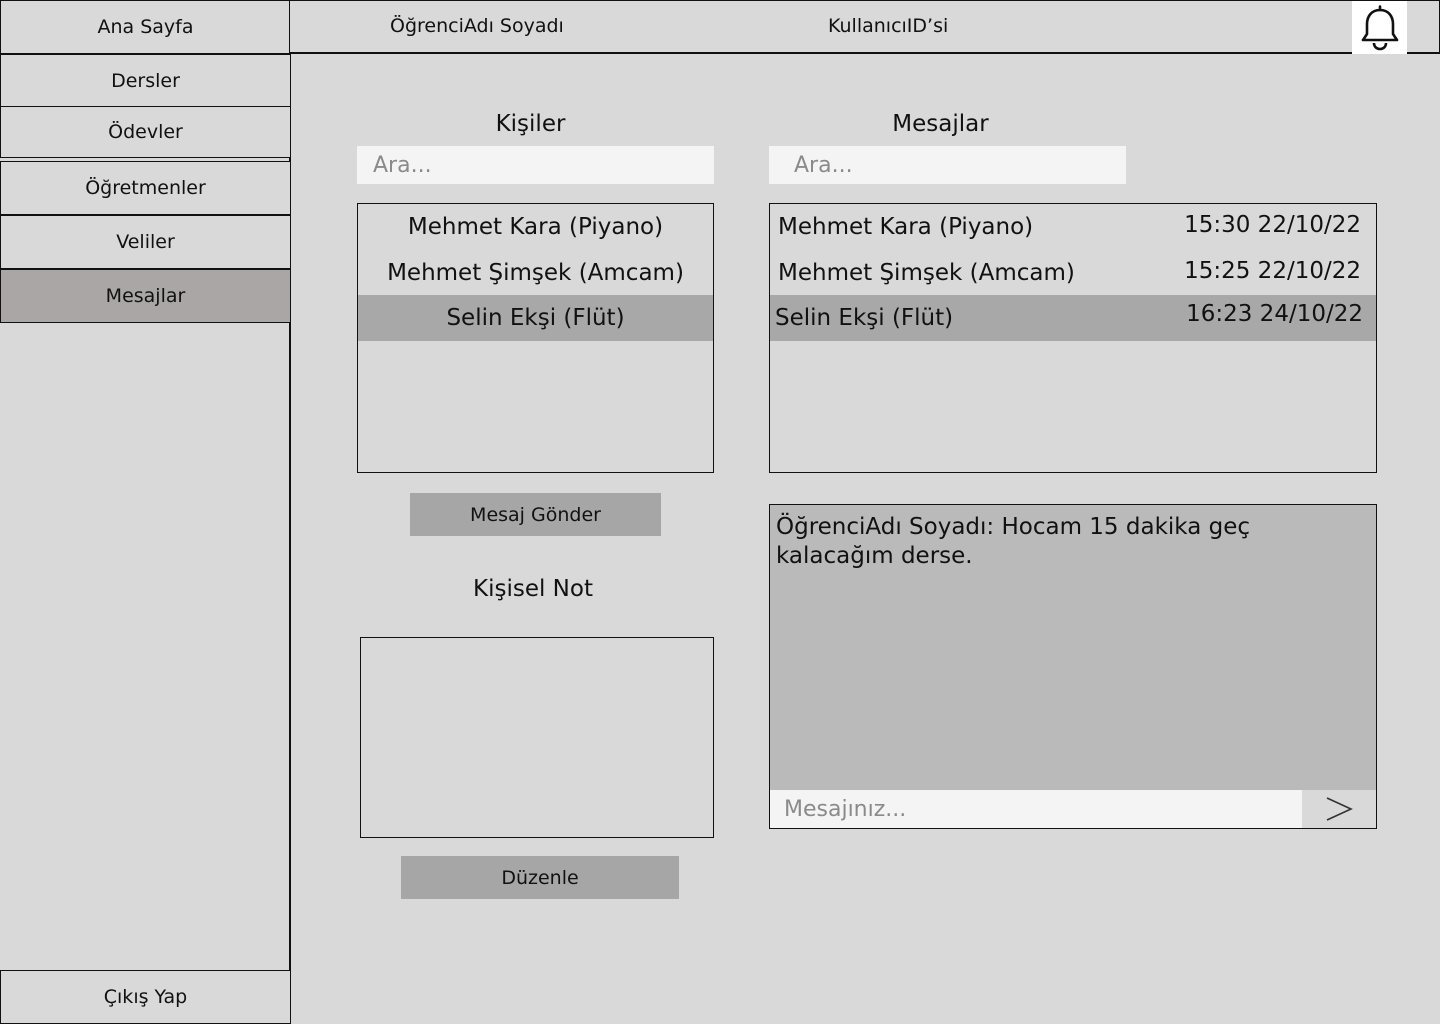 This screenshot has width=1440, height=1024. I want to click on personal-note-box, so click(537, 737).